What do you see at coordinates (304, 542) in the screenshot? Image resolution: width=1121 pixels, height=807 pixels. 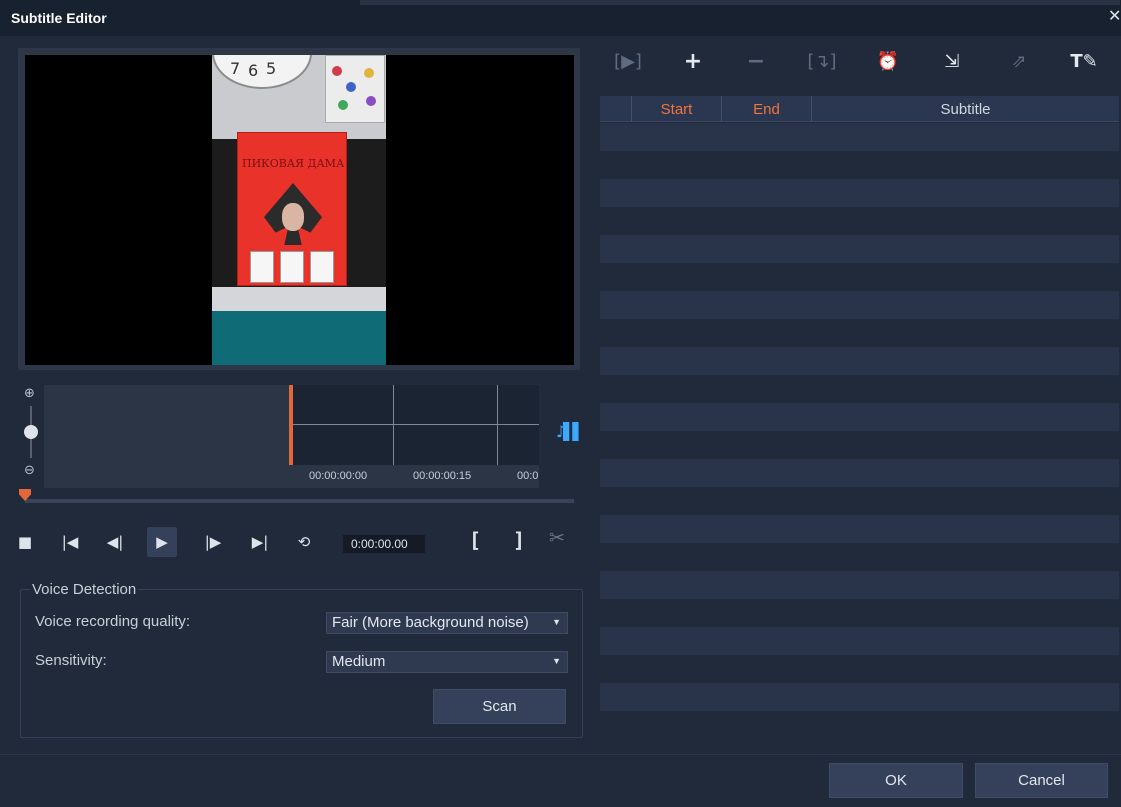 I see `repeat-icon: ⟲` at bounding box center [304, 542].